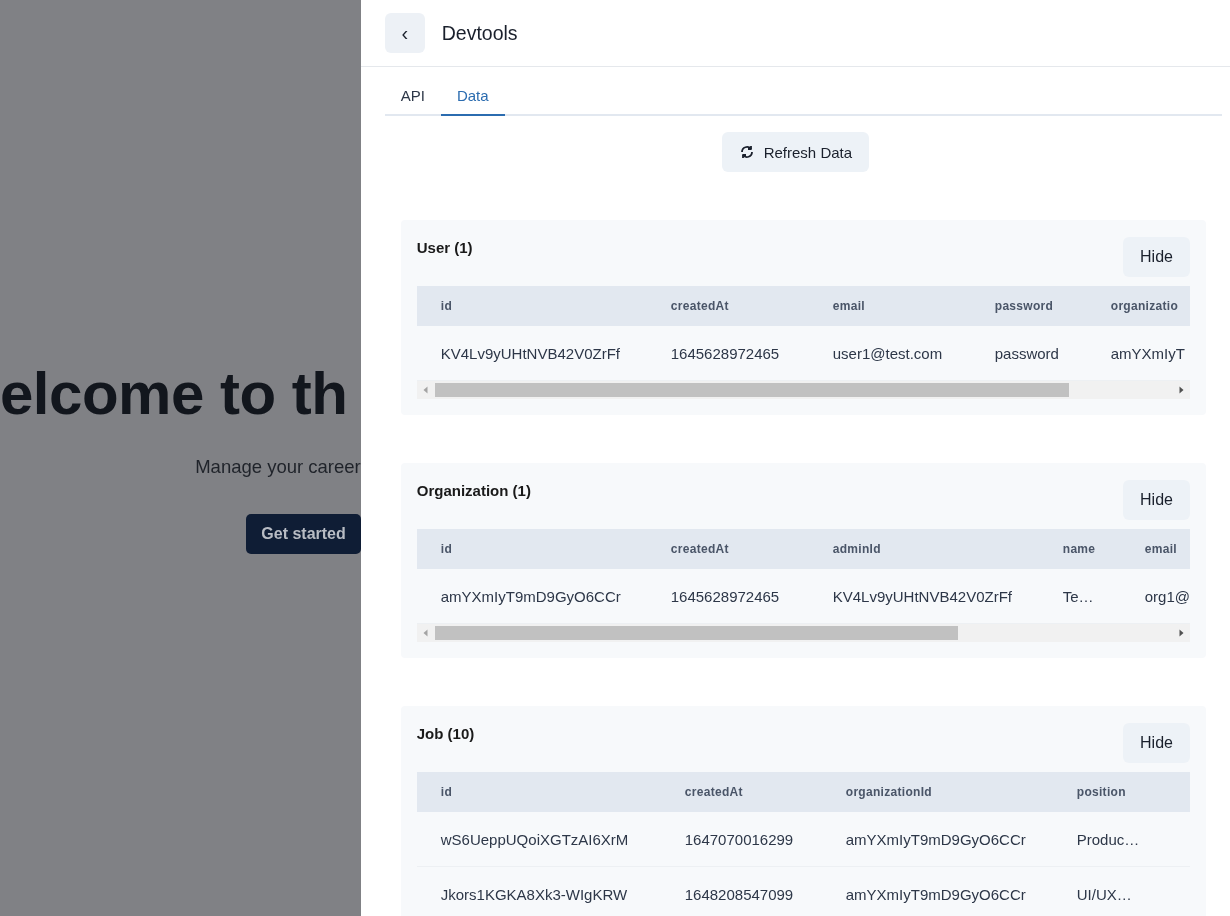 The height and width of the screenshot is (916, 1230). Describe the element at coordinates (404, 33) in the screenshot. I see `back-button: ‹` at that location.